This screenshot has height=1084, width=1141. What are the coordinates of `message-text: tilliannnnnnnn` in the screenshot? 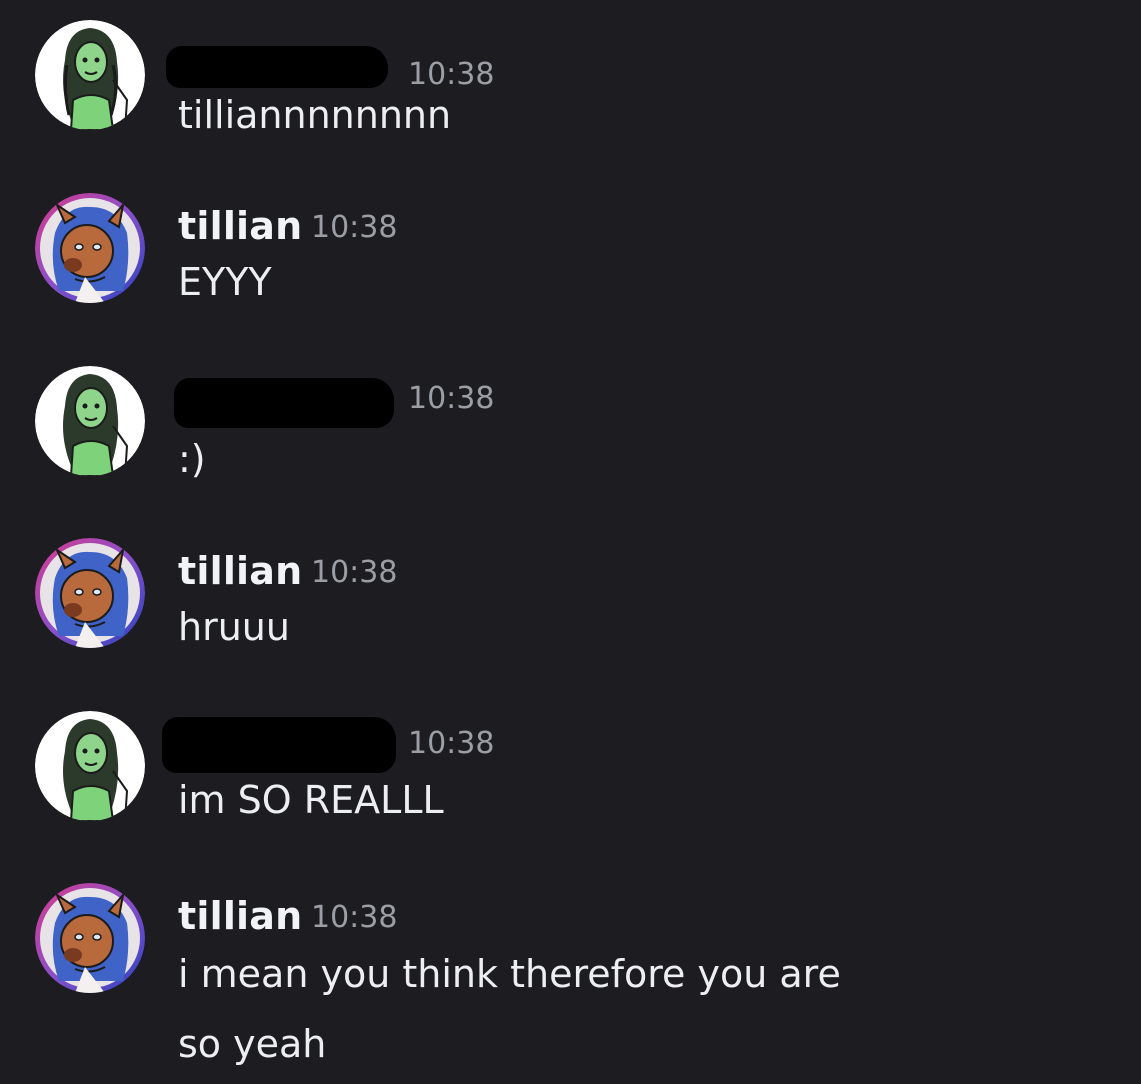 It's located at (315, 115).